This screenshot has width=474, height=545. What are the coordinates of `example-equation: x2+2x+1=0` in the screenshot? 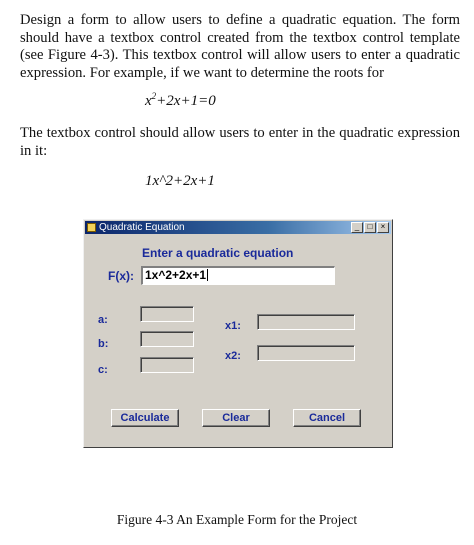 It's located at (180, 100).